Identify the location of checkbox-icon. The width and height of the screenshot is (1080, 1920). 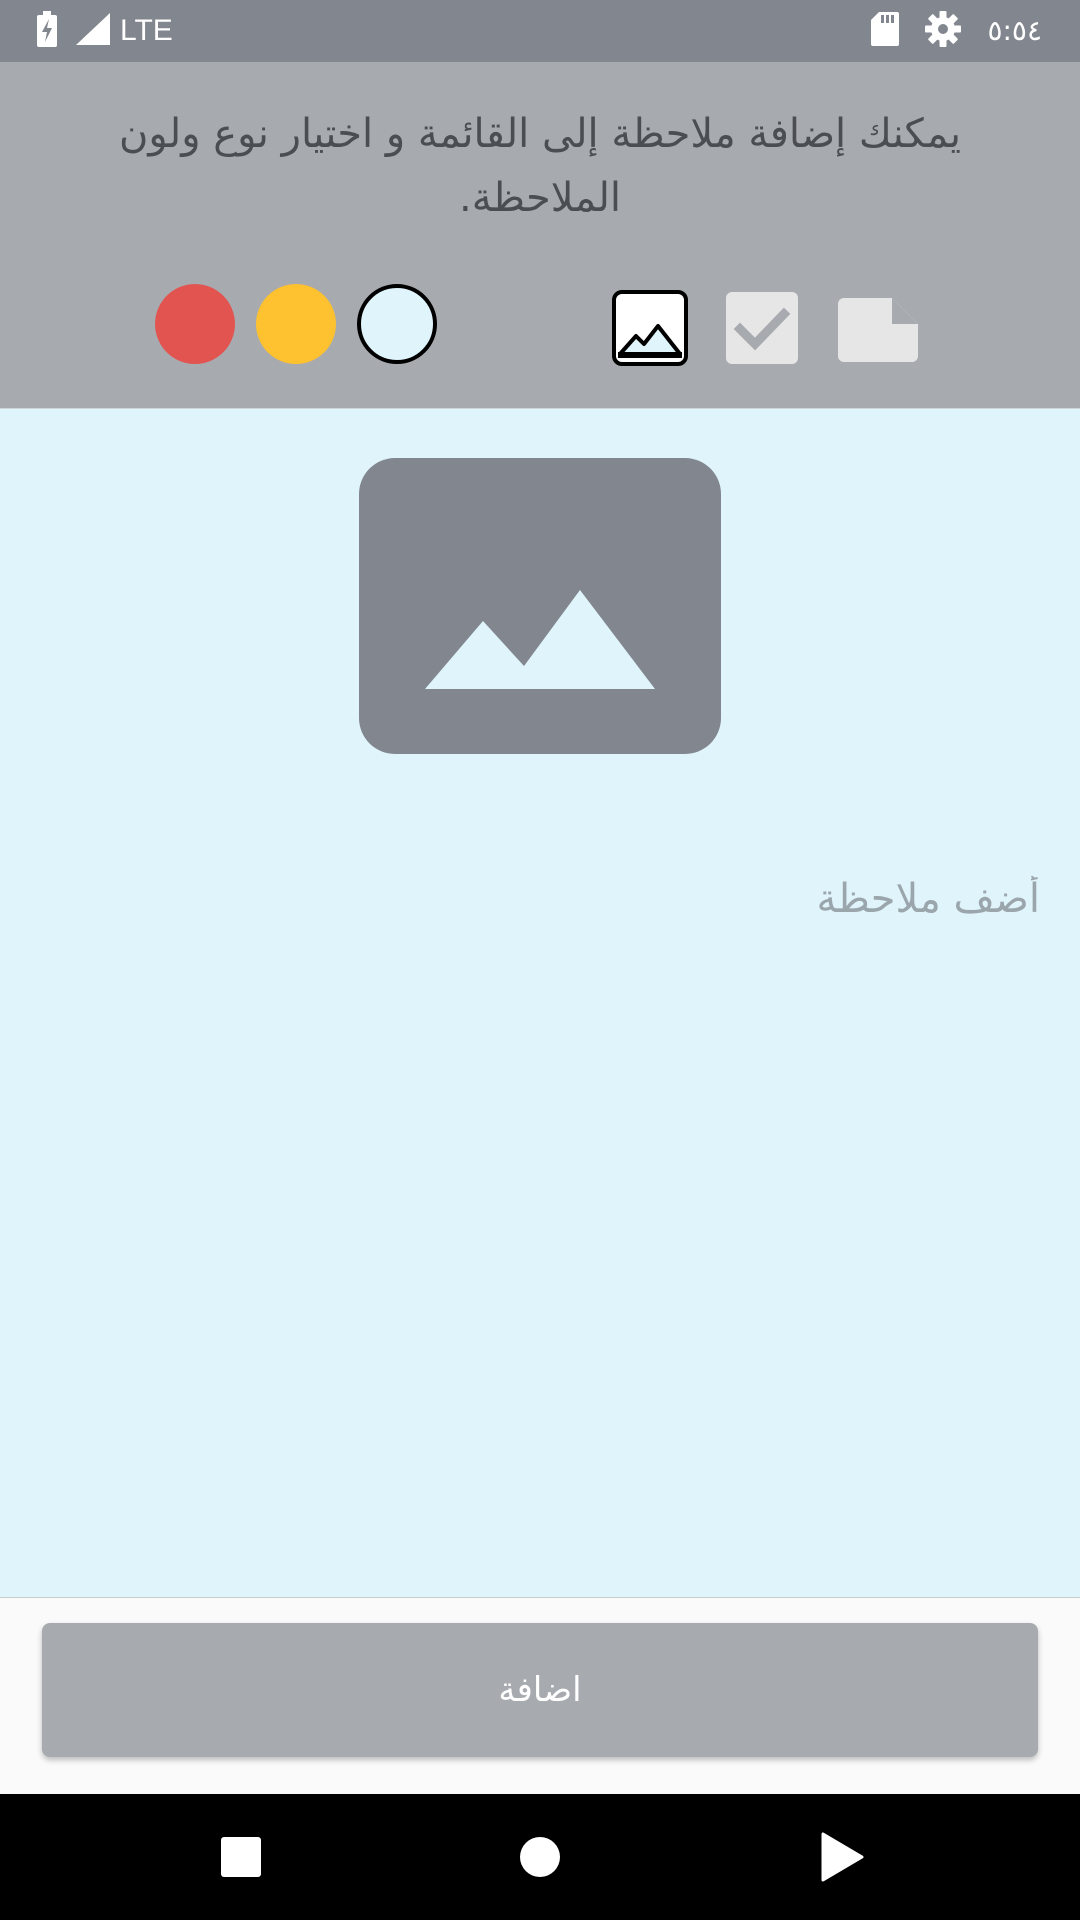
(762, 330).